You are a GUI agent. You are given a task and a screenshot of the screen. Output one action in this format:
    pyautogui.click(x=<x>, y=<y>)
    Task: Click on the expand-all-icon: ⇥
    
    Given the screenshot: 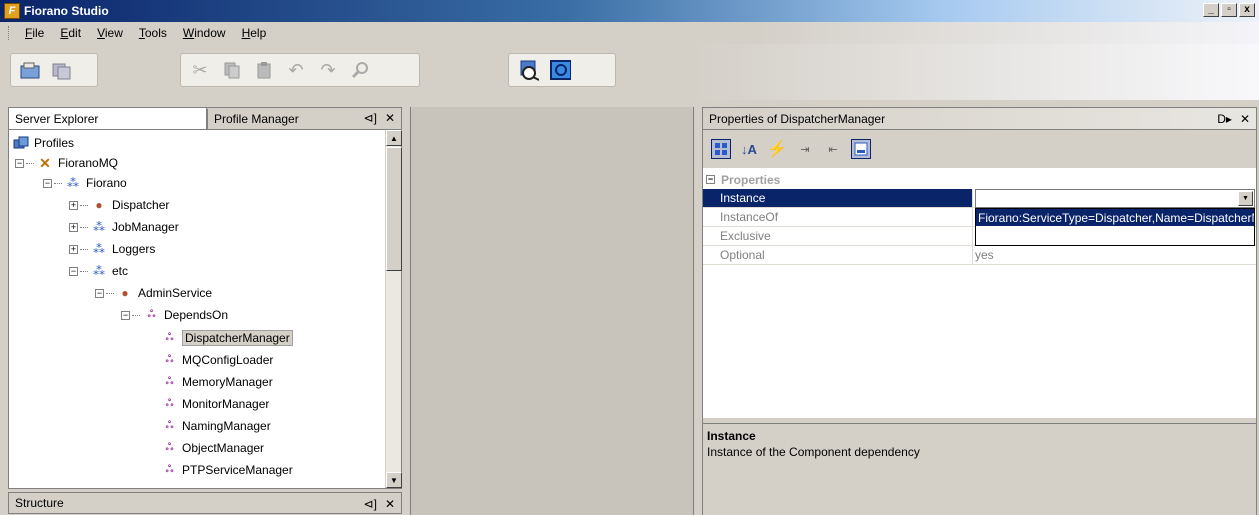 What is the action you would take?
    pyautogui.click(x=805, y=149)
    